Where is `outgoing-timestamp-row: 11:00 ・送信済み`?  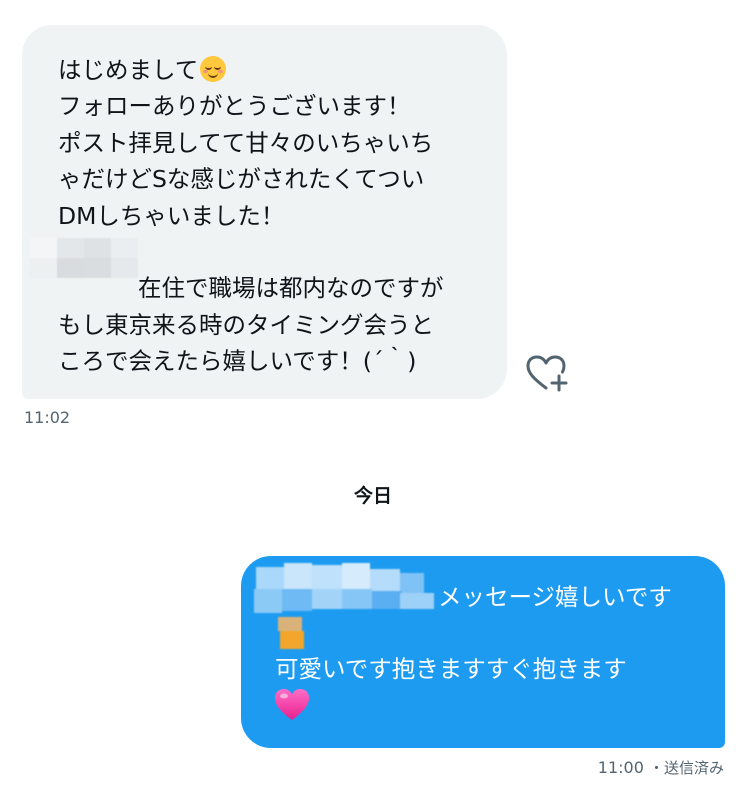
outgoing-timestamp-row: 11:00 ・送信済み is located at coordinates (661, 767).